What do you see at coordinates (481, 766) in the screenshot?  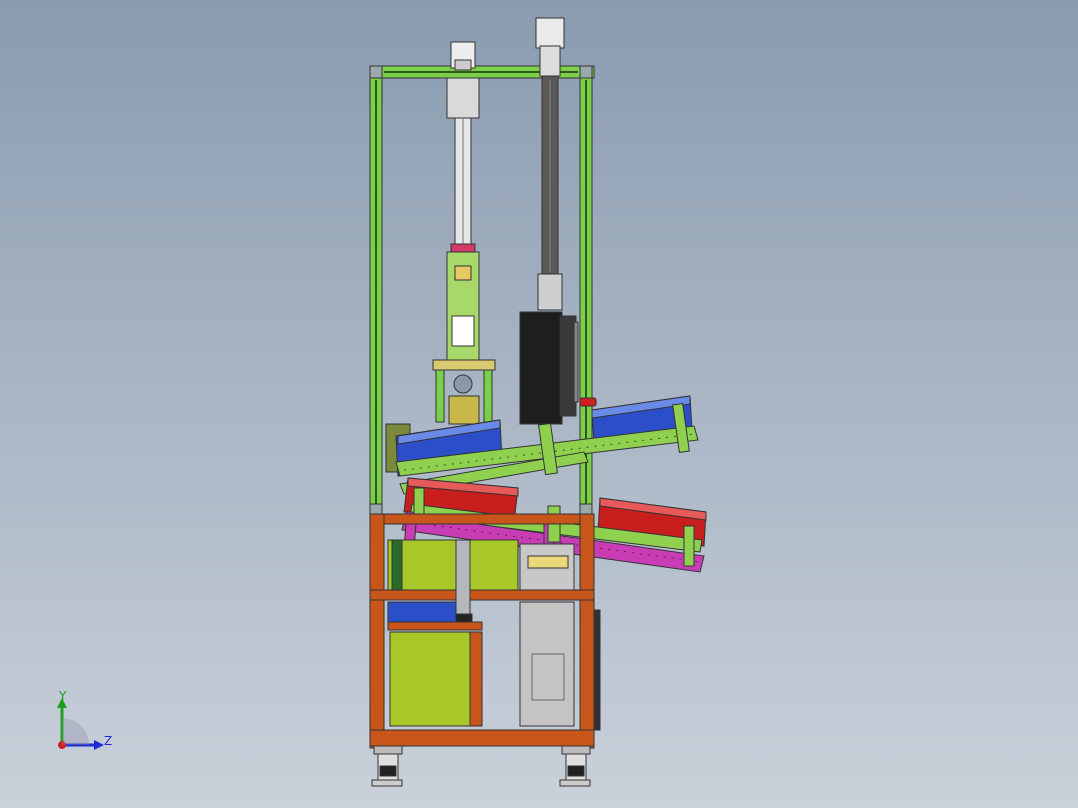 I see `casters` at bounding box center [481, 766].